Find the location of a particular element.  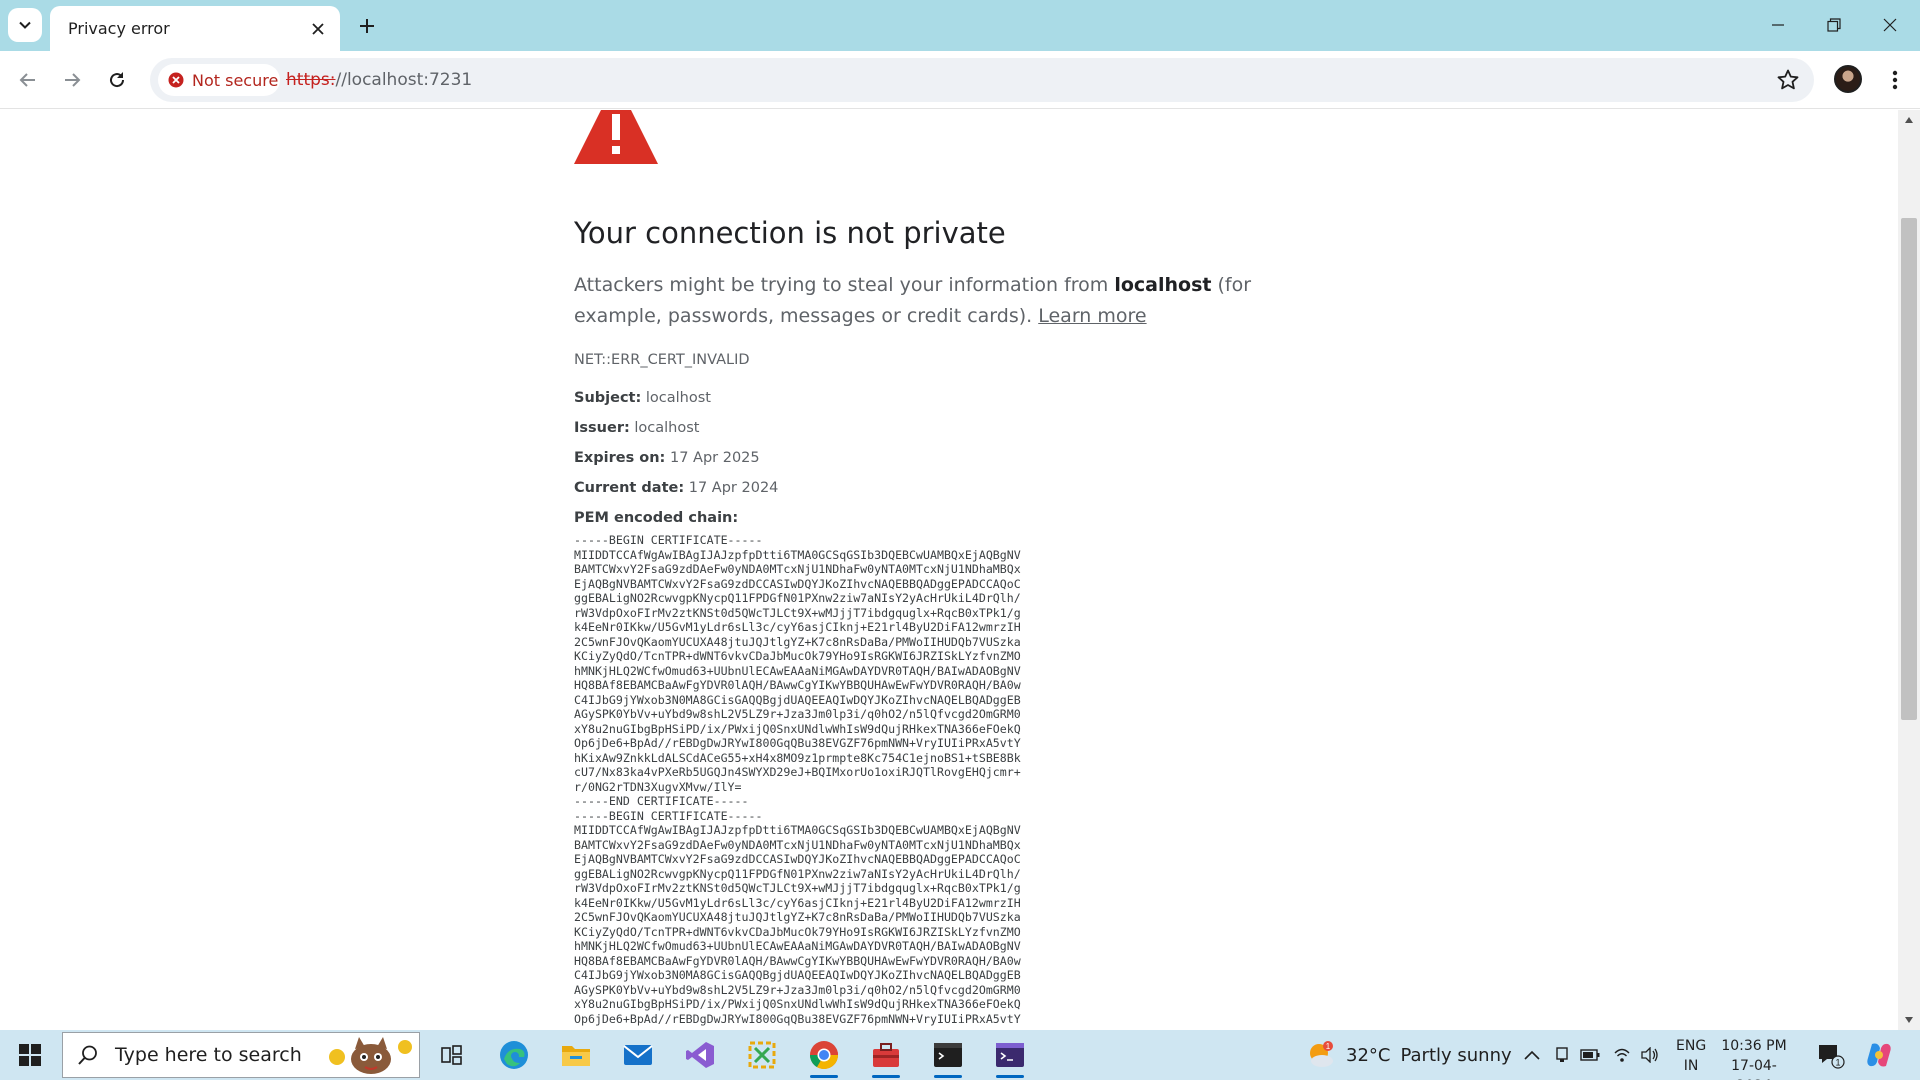

minimize-icon is located at coordinates (1778, 25).